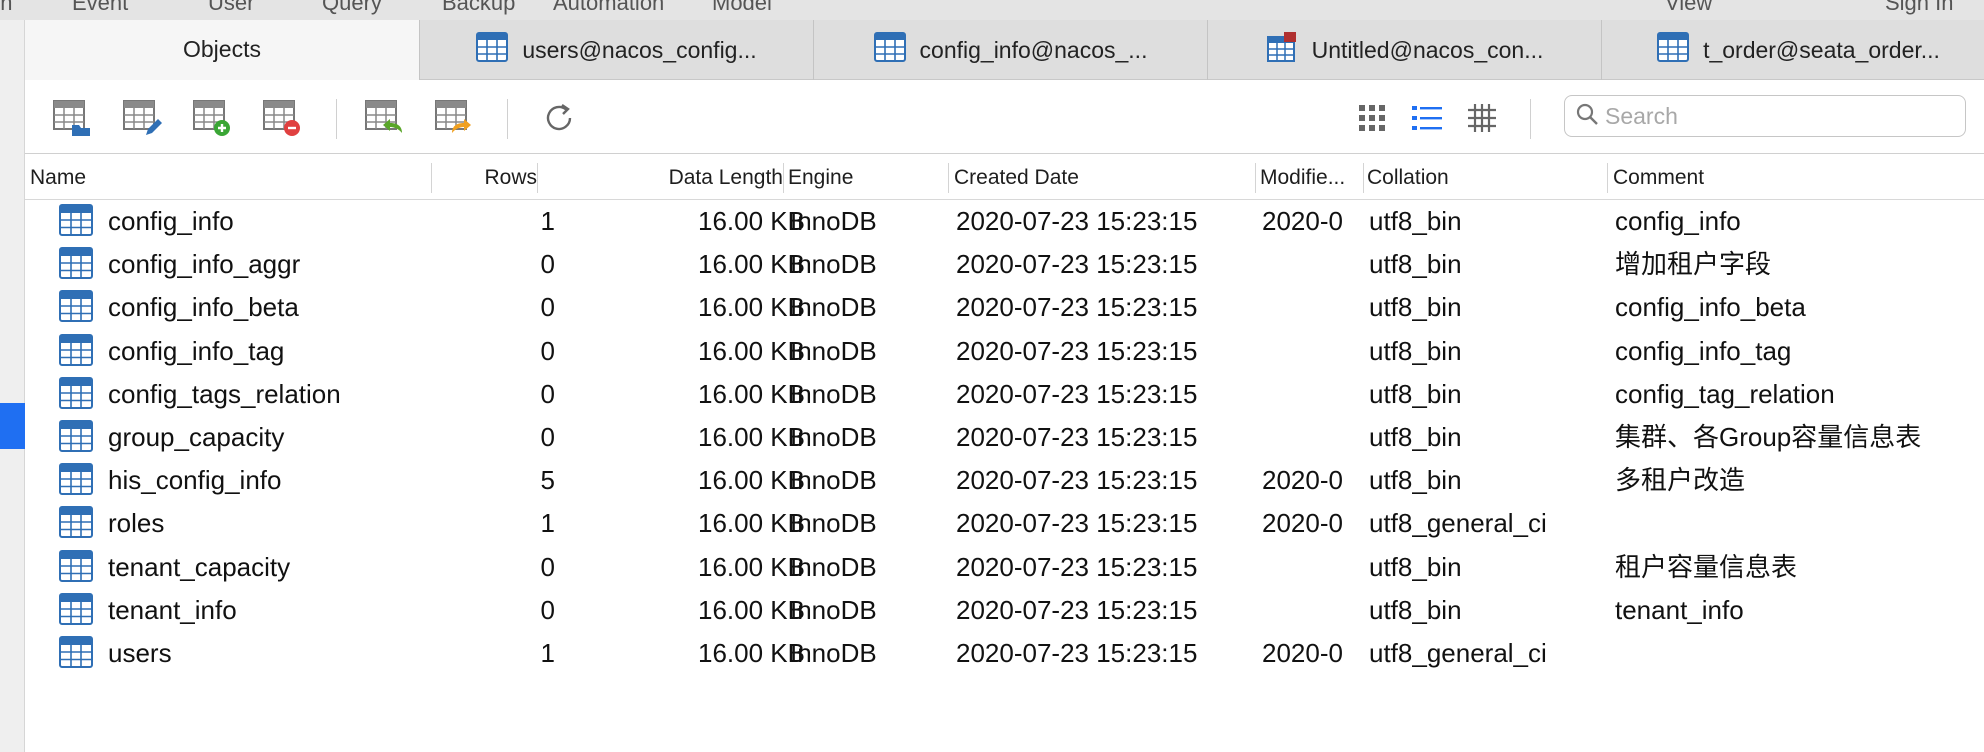  Describe the element at coordinates (1693, 264) in the screenshot. I see `cell-comment: 增加租户字段` at that location.